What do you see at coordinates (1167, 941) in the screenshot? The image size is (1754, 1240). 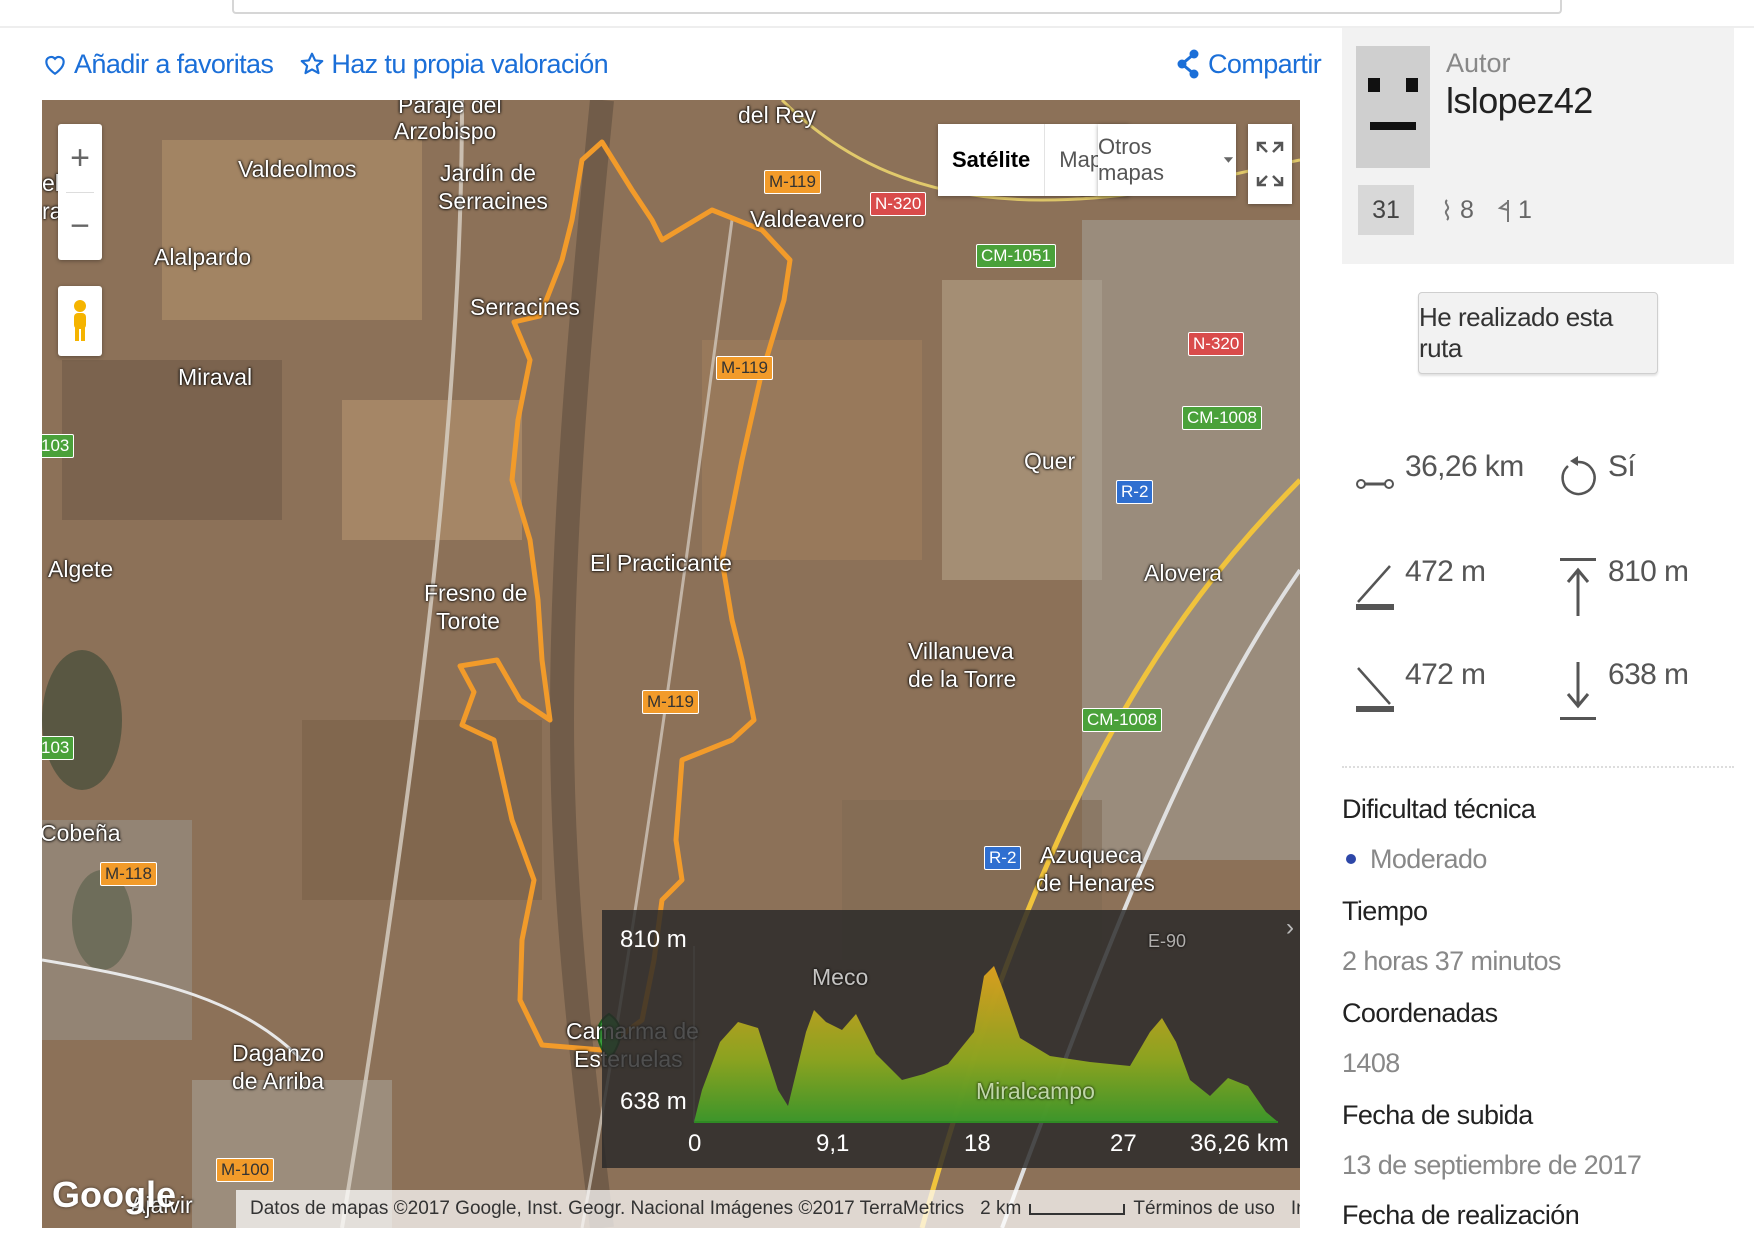 I see `place-label: E-90` at bounding box center [1167, 941].